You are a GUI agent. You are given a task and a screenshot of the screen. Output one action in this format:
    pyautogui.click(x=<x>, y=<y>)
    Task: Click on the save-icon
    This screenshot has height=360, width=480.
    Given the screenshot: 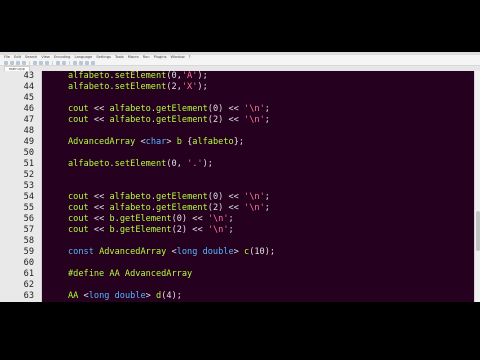 What is the action you would take?
    pyautogui.click(x=18, y=62)
    